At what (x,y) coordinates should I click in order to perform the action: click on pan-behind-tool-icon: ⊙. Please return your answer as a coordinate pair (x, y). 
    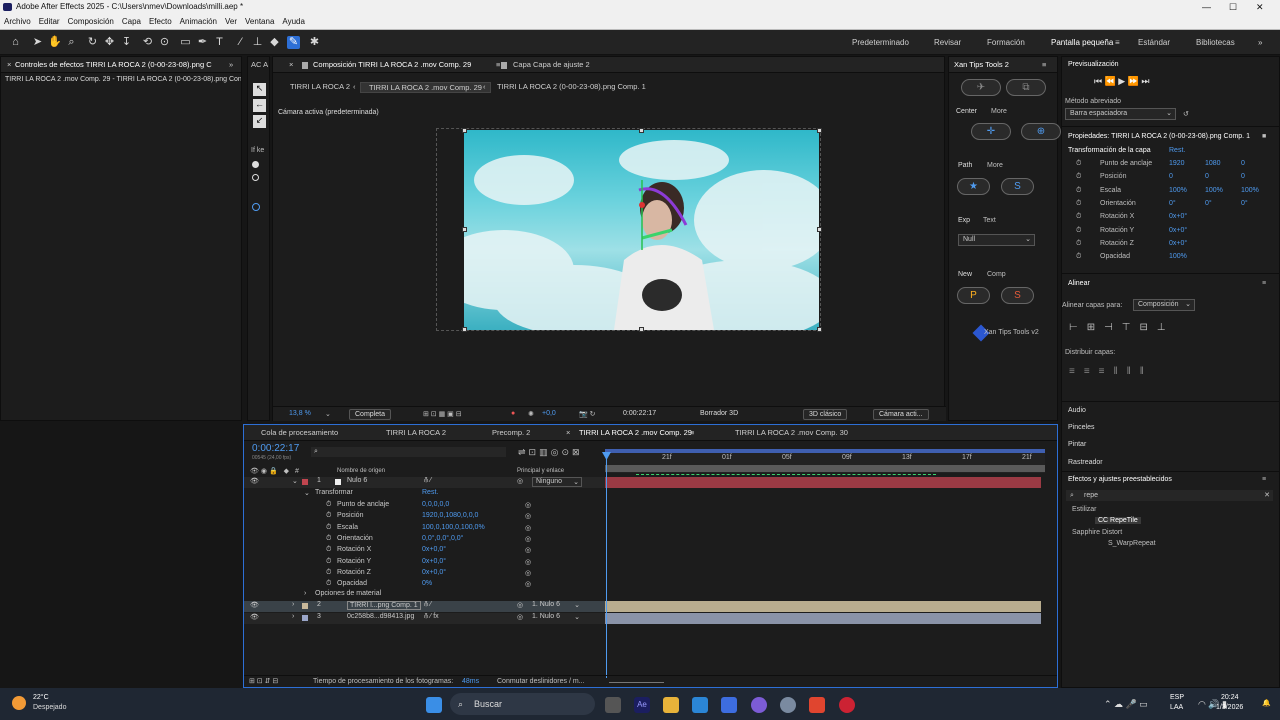
    Looking at the image, I should click on (164, 42).